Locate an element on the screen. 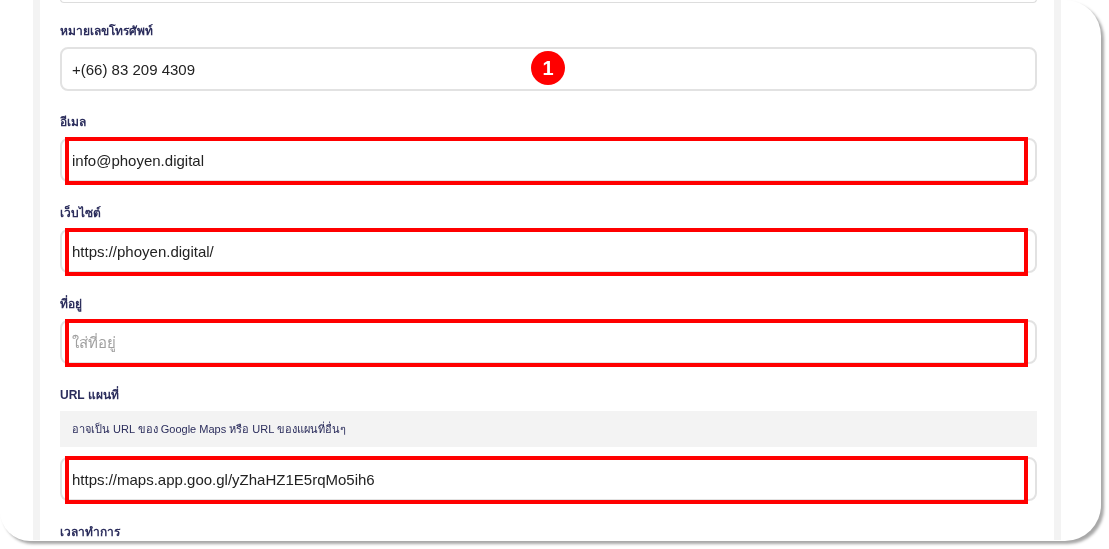 The height and width of the screenshot is (549, 1109). field-label: URL แผนที่ is located at coordinates (89, 395).